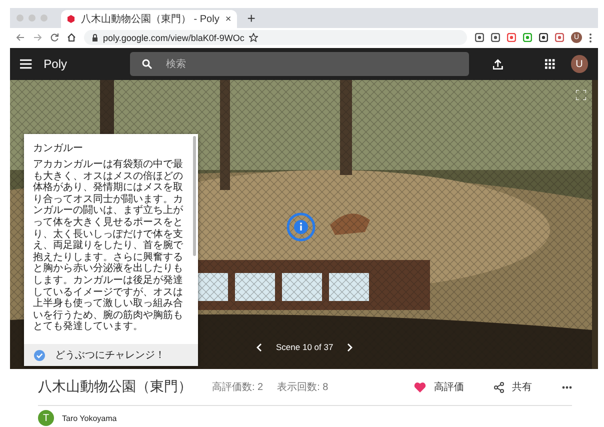 This screenshot has height=427, width=604. What do you see at coordinates (302, 387) in the screenshot?
I see `view-count: 表示回数: 8` at bounding box center [302, 387].